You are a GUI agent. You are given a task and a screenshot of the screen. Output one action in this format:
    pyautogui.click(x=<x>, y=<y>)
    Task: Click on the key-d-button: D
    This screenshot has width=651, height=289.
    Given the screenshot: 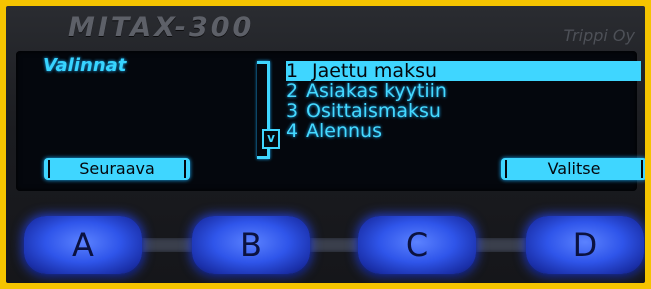 What is the action you would take?
    pyautogui.click(x=585, y=245)
    